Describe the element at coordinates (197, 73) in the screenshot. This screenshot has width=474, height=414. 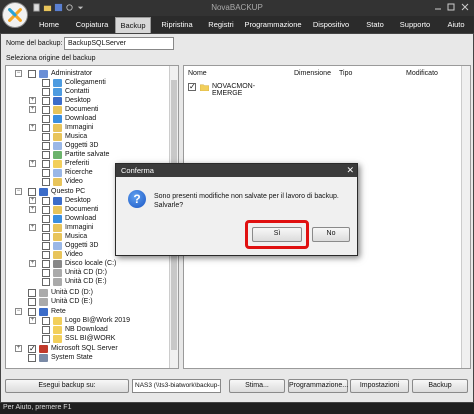
I see `column-header-name: Nome` at that location.